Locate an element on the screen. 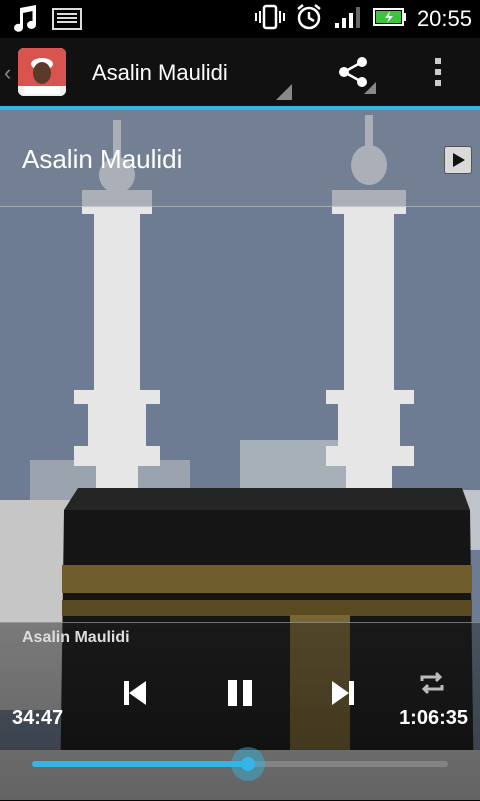 The image size is (480, 801). next-button is located at coordinates (344, 693).